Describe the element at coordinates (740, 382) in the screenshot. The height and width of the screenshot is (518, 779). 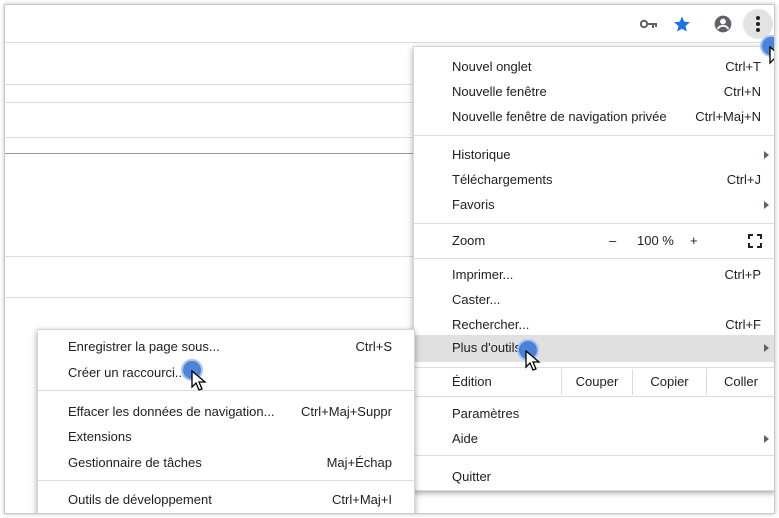
I see `paste-button: Coller` at that location.